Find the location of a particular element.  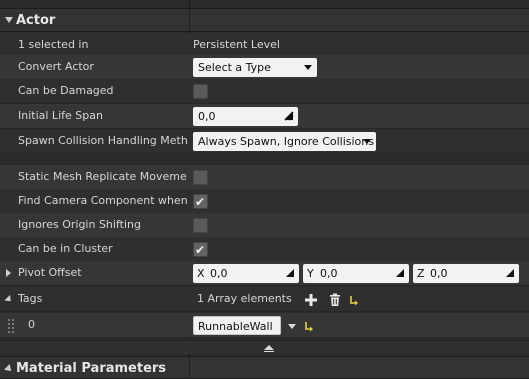

tag-index-label: 0 is located at coordinates (31, 324).